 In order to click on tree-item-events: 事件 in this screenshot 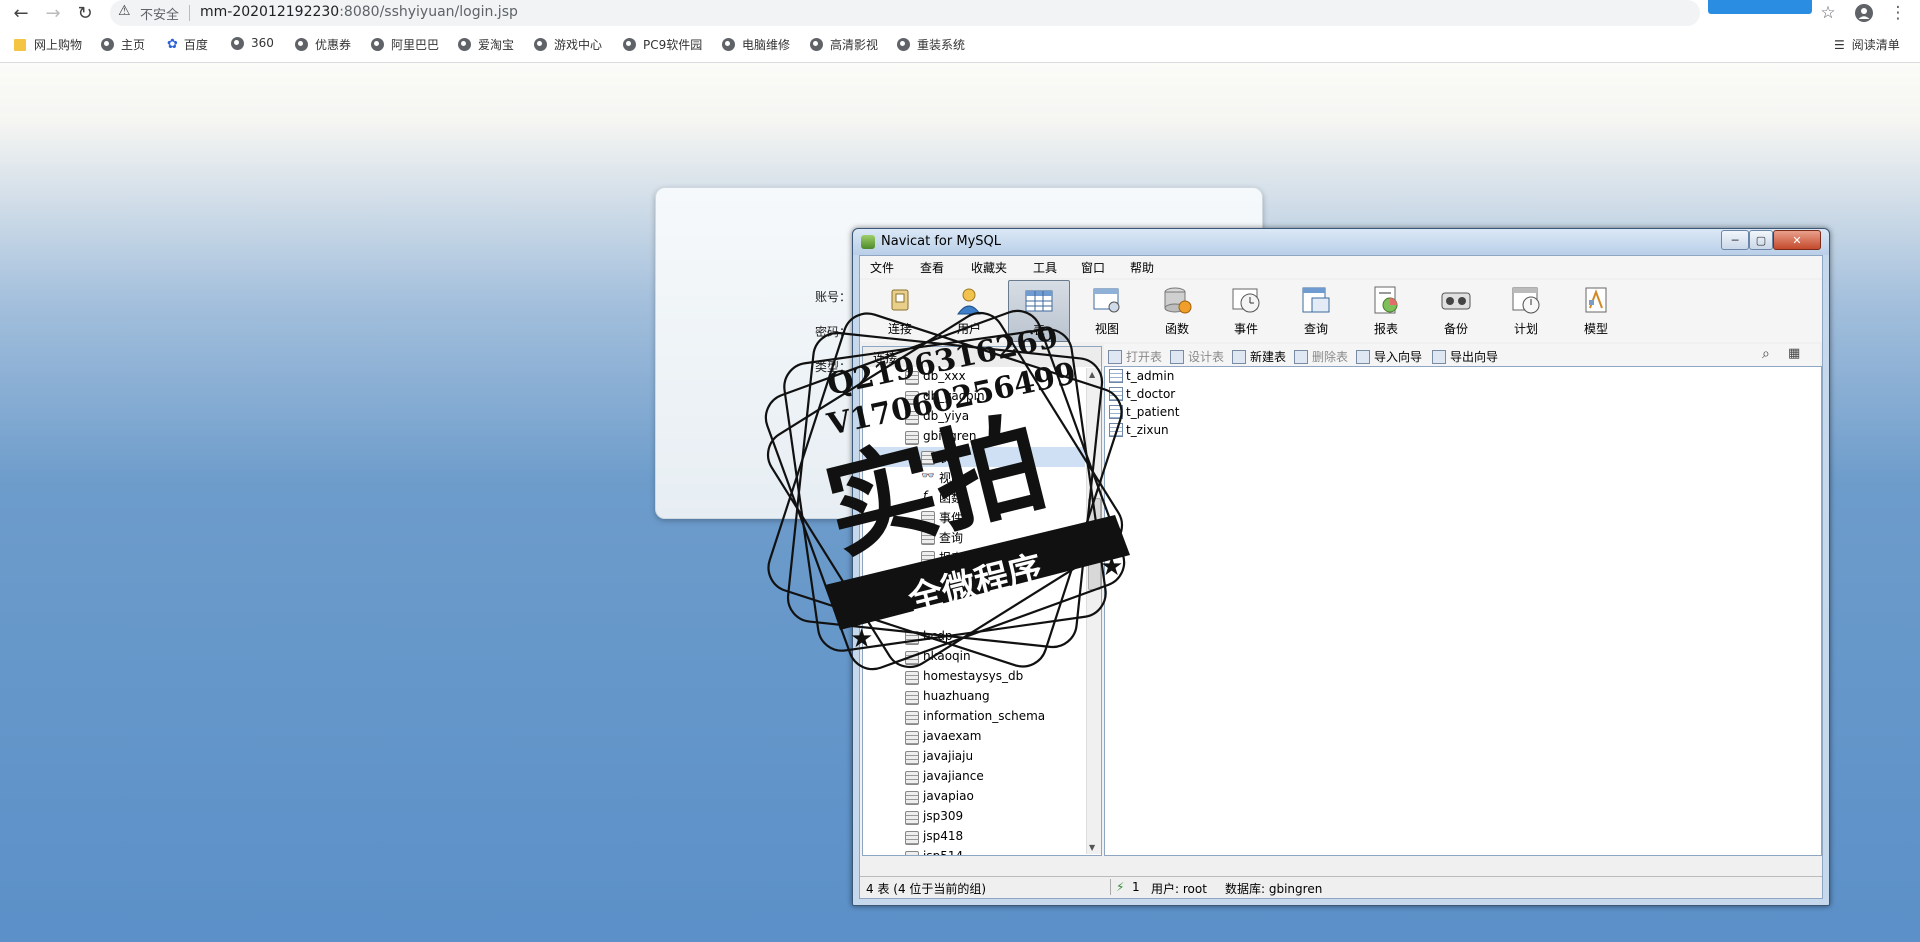, I will do `click(974, 517)`.